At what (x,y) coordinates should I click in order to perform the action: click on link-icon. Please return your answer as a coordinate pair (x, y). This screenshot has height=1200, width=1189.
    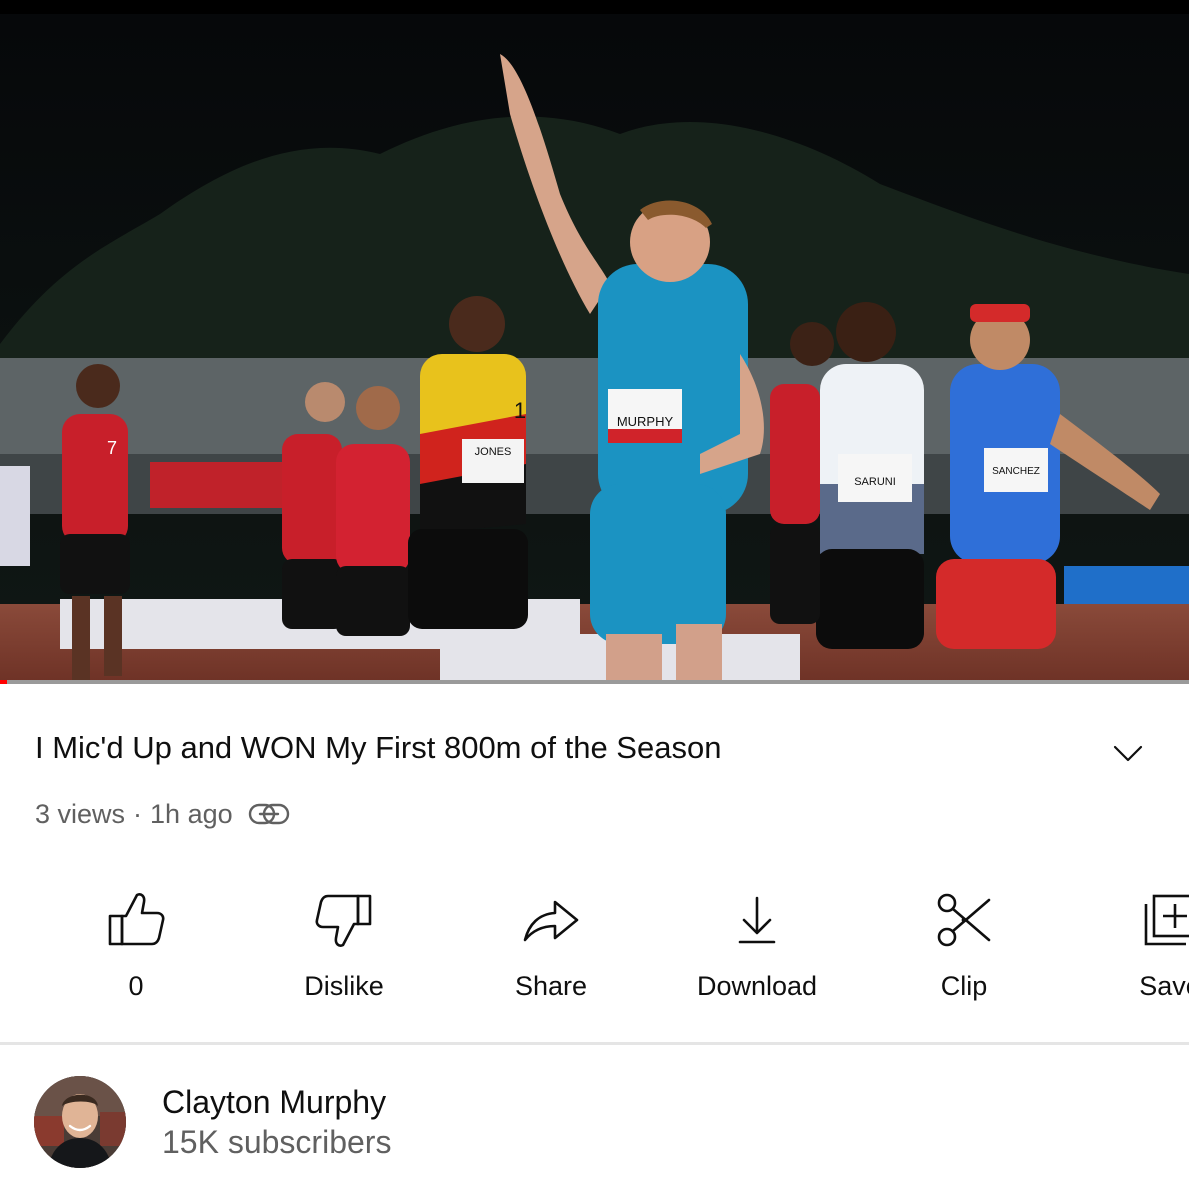
    Looking at the image, I should click on (269, 814).